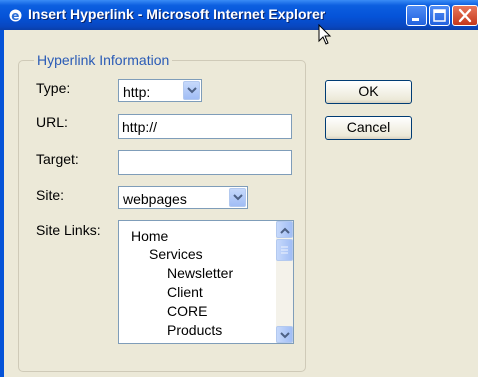 This screenshot has width=478, height=377. Describe the element at coordinates (176, 254) in the screenshot. I see `list-item-services: Services` at that location.